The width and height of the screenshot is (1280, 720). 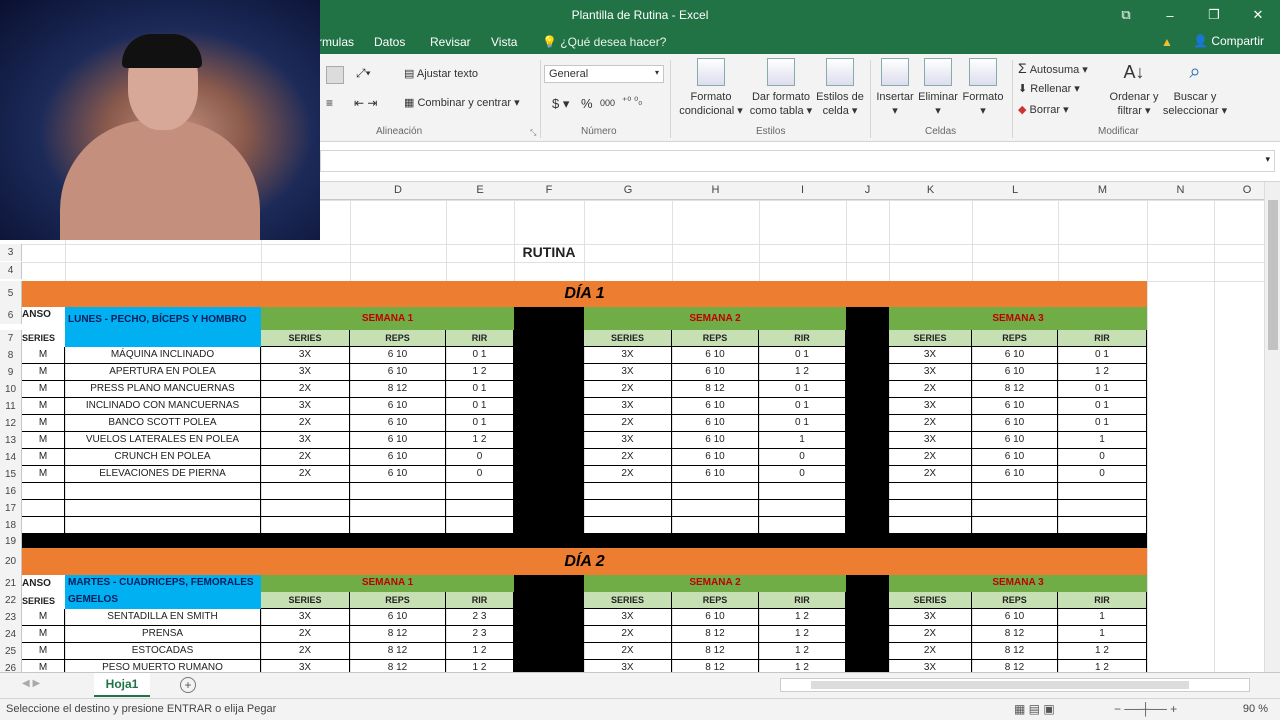 I want to click on column-header-i: I, so click(x=802, y=190).